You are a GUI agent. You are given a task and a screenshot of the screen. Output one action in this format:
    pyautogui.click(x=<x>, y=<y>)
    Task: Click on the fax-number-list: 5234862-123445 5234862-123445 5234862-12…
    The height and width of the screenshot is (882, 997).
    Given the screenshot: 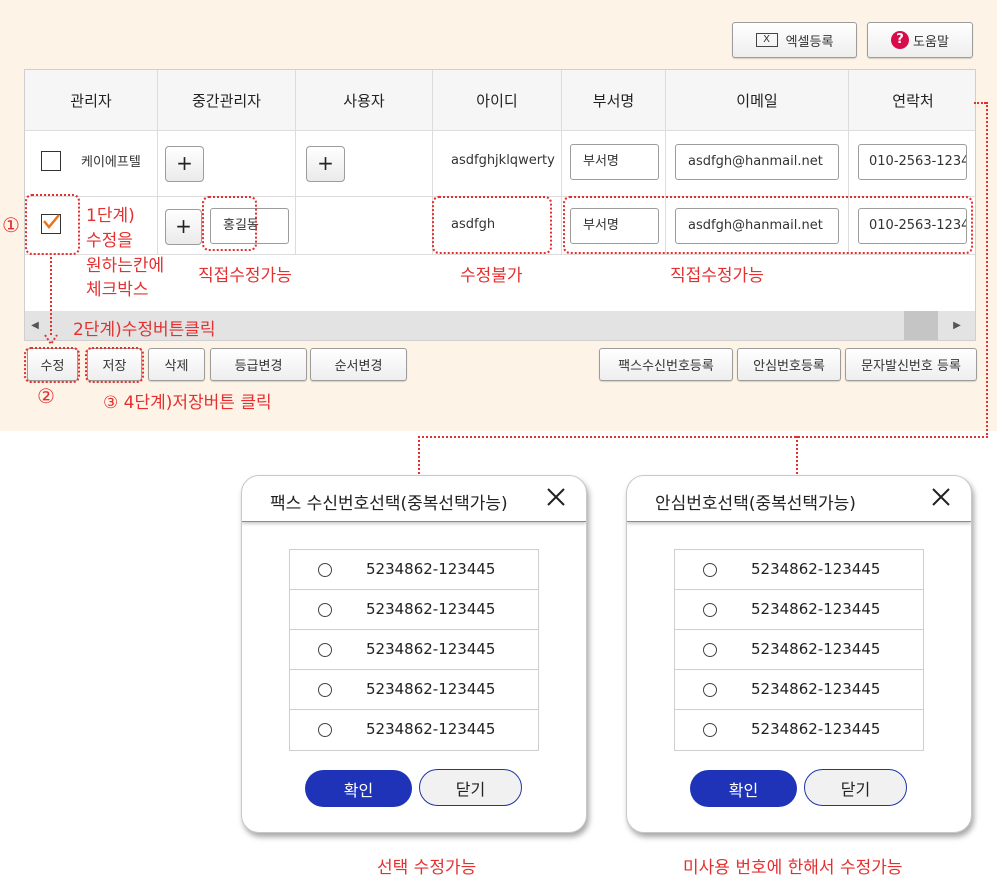 What is the action you would take?
    pyautogui.click(x=414, y=650)
    